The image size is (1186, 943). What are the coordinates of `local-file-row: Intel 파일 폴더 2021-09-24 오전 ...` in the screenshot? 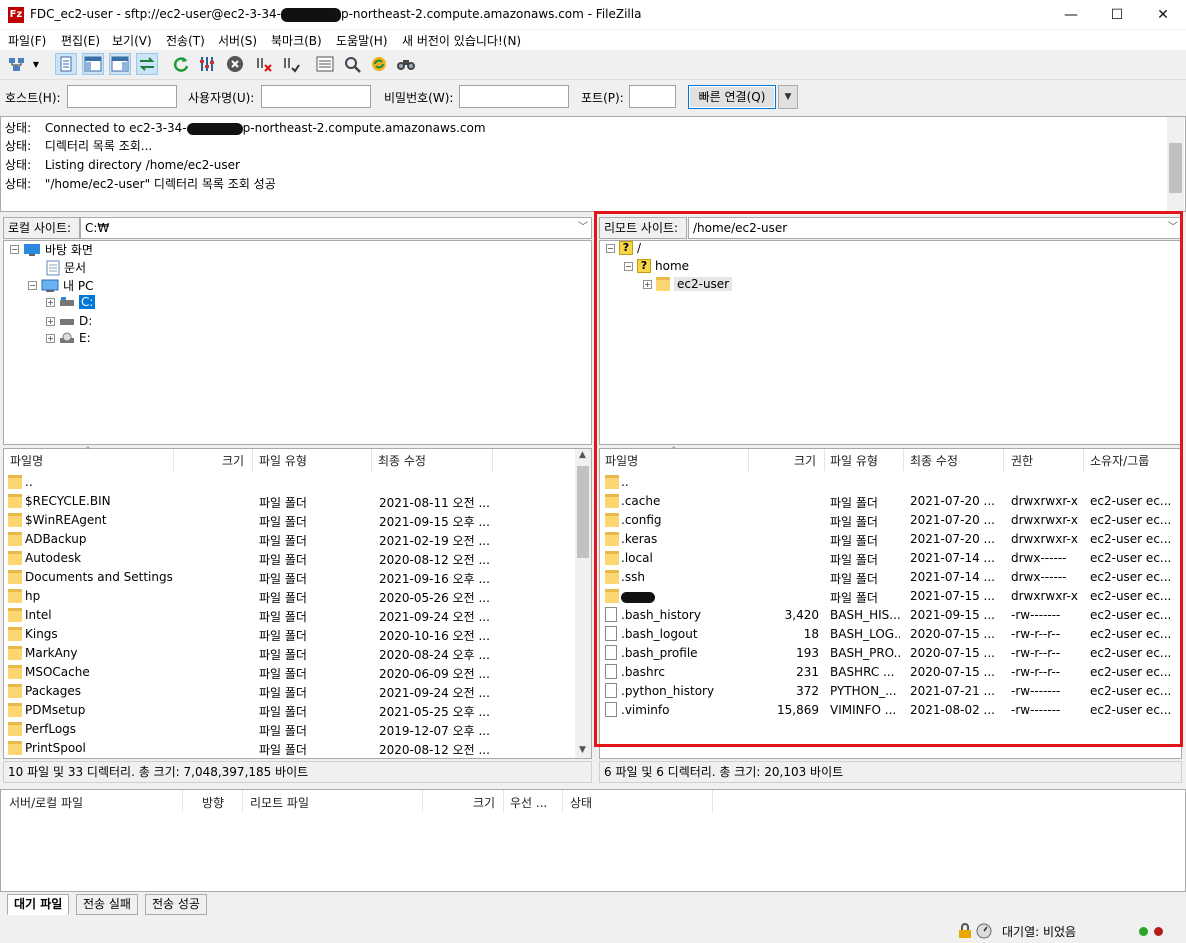 It's located at (289, 614).